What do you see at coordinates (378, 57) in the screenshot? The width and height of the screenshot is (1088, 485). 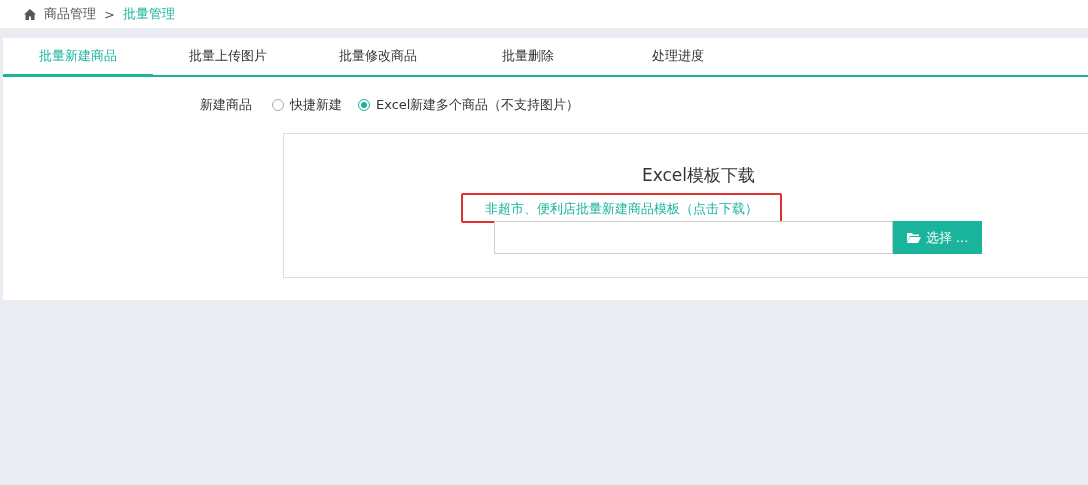 I see `tab: 批量修改商品` at bounding box center [378, 57].